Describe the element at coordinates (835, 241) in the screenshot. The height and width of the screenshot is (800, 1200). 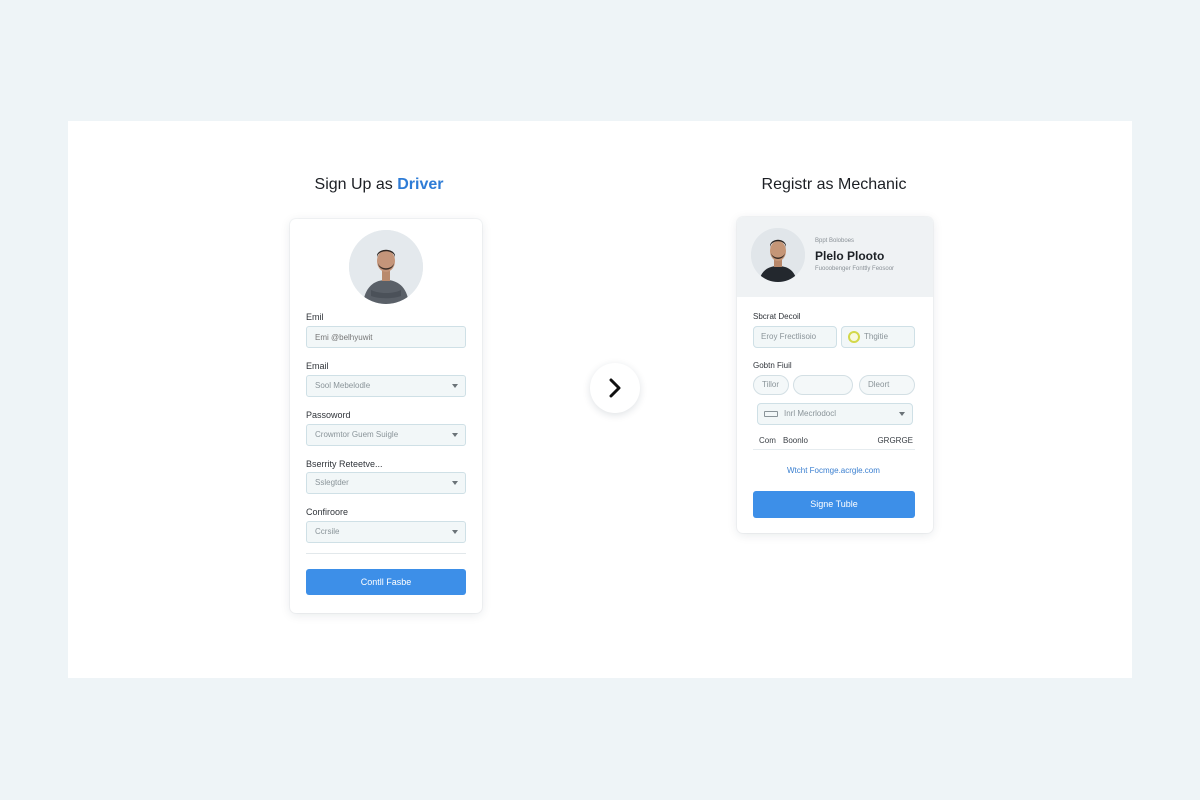
I see `profile-kicker: Bppt Boloboes` at that location.